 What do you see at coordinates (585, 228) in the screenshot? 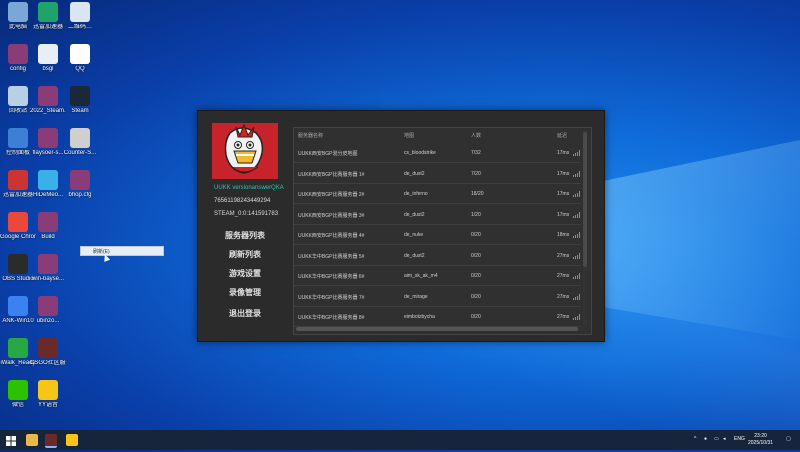
I see `vertical-scrollbar` at bounding box center [585, 228].